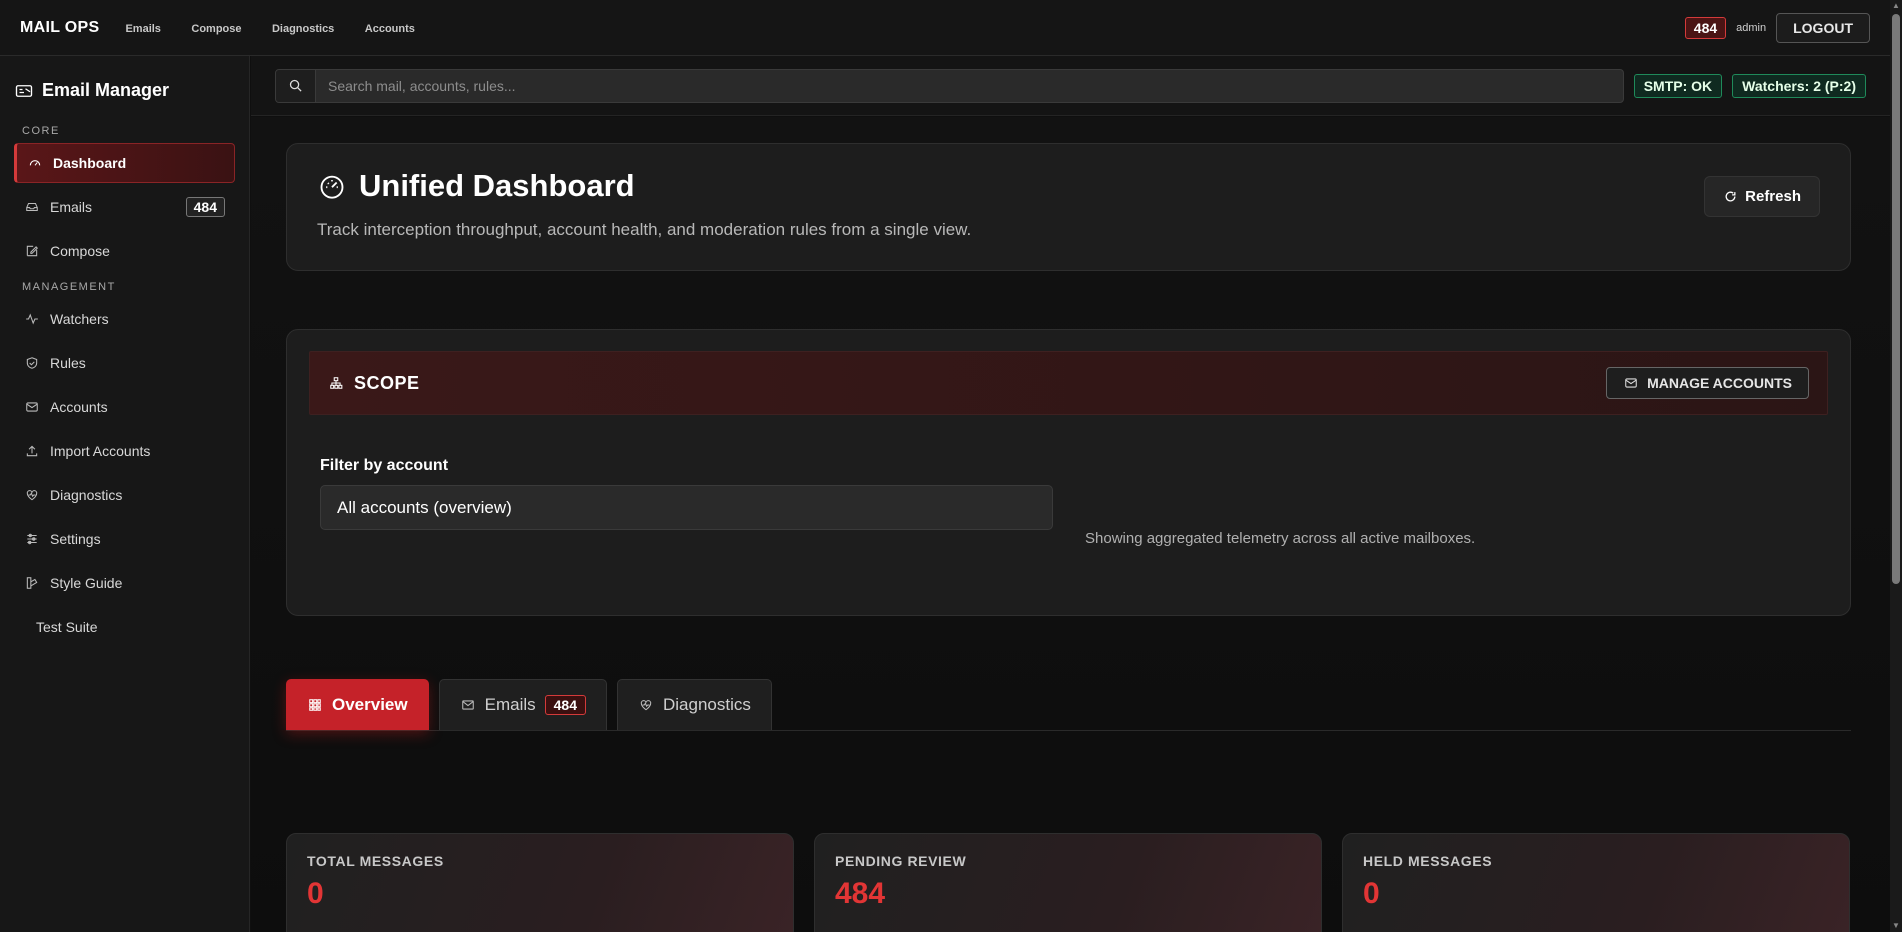 The height and width of the screenshot is (932, 1902). I want to click on sidebar-item-diagnostics: Diagnostics, so click(124, 495).